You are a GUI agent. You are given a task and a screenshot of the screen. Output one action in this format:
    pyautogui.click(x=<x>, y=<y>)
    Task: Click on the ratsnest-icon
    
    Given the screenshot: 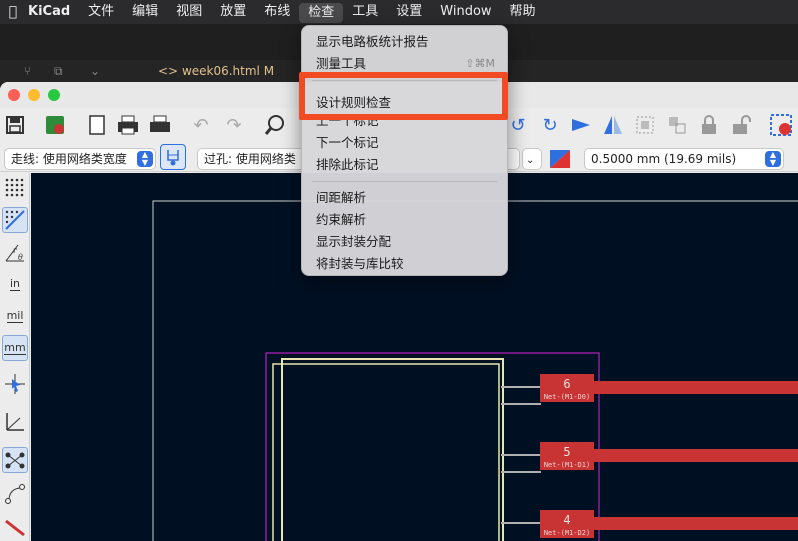 What is the action you would take?
    pyautogui.click(x=15, y=460)
    